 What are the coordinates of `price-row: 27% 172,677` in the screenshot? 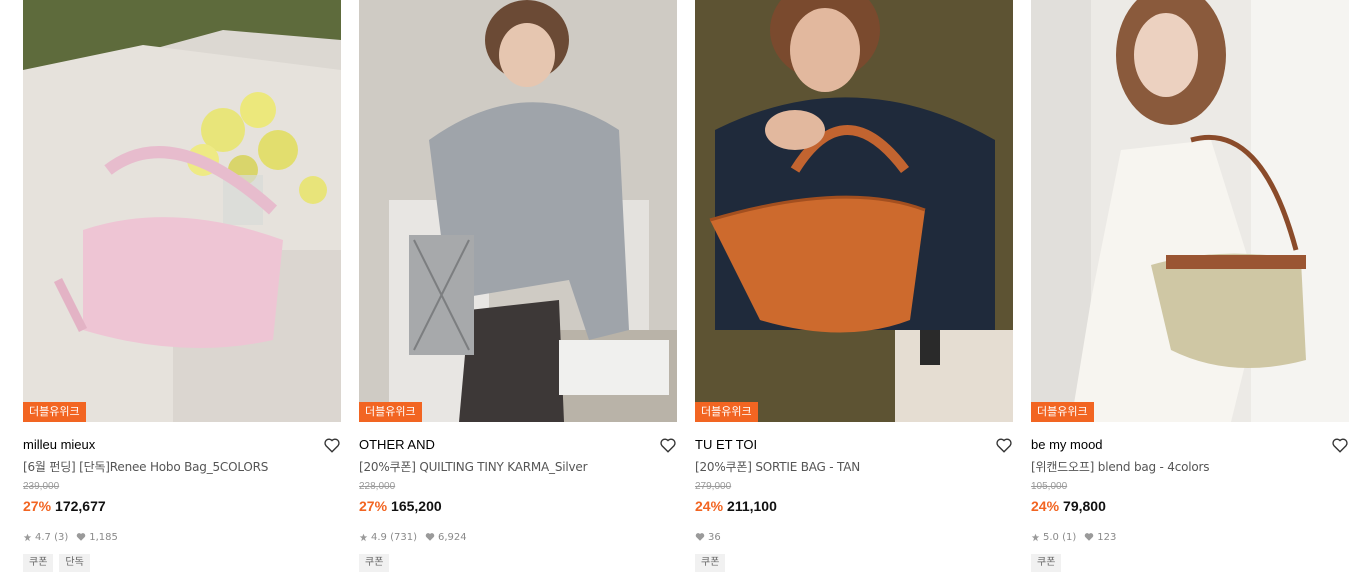 It's located at (182, 506).